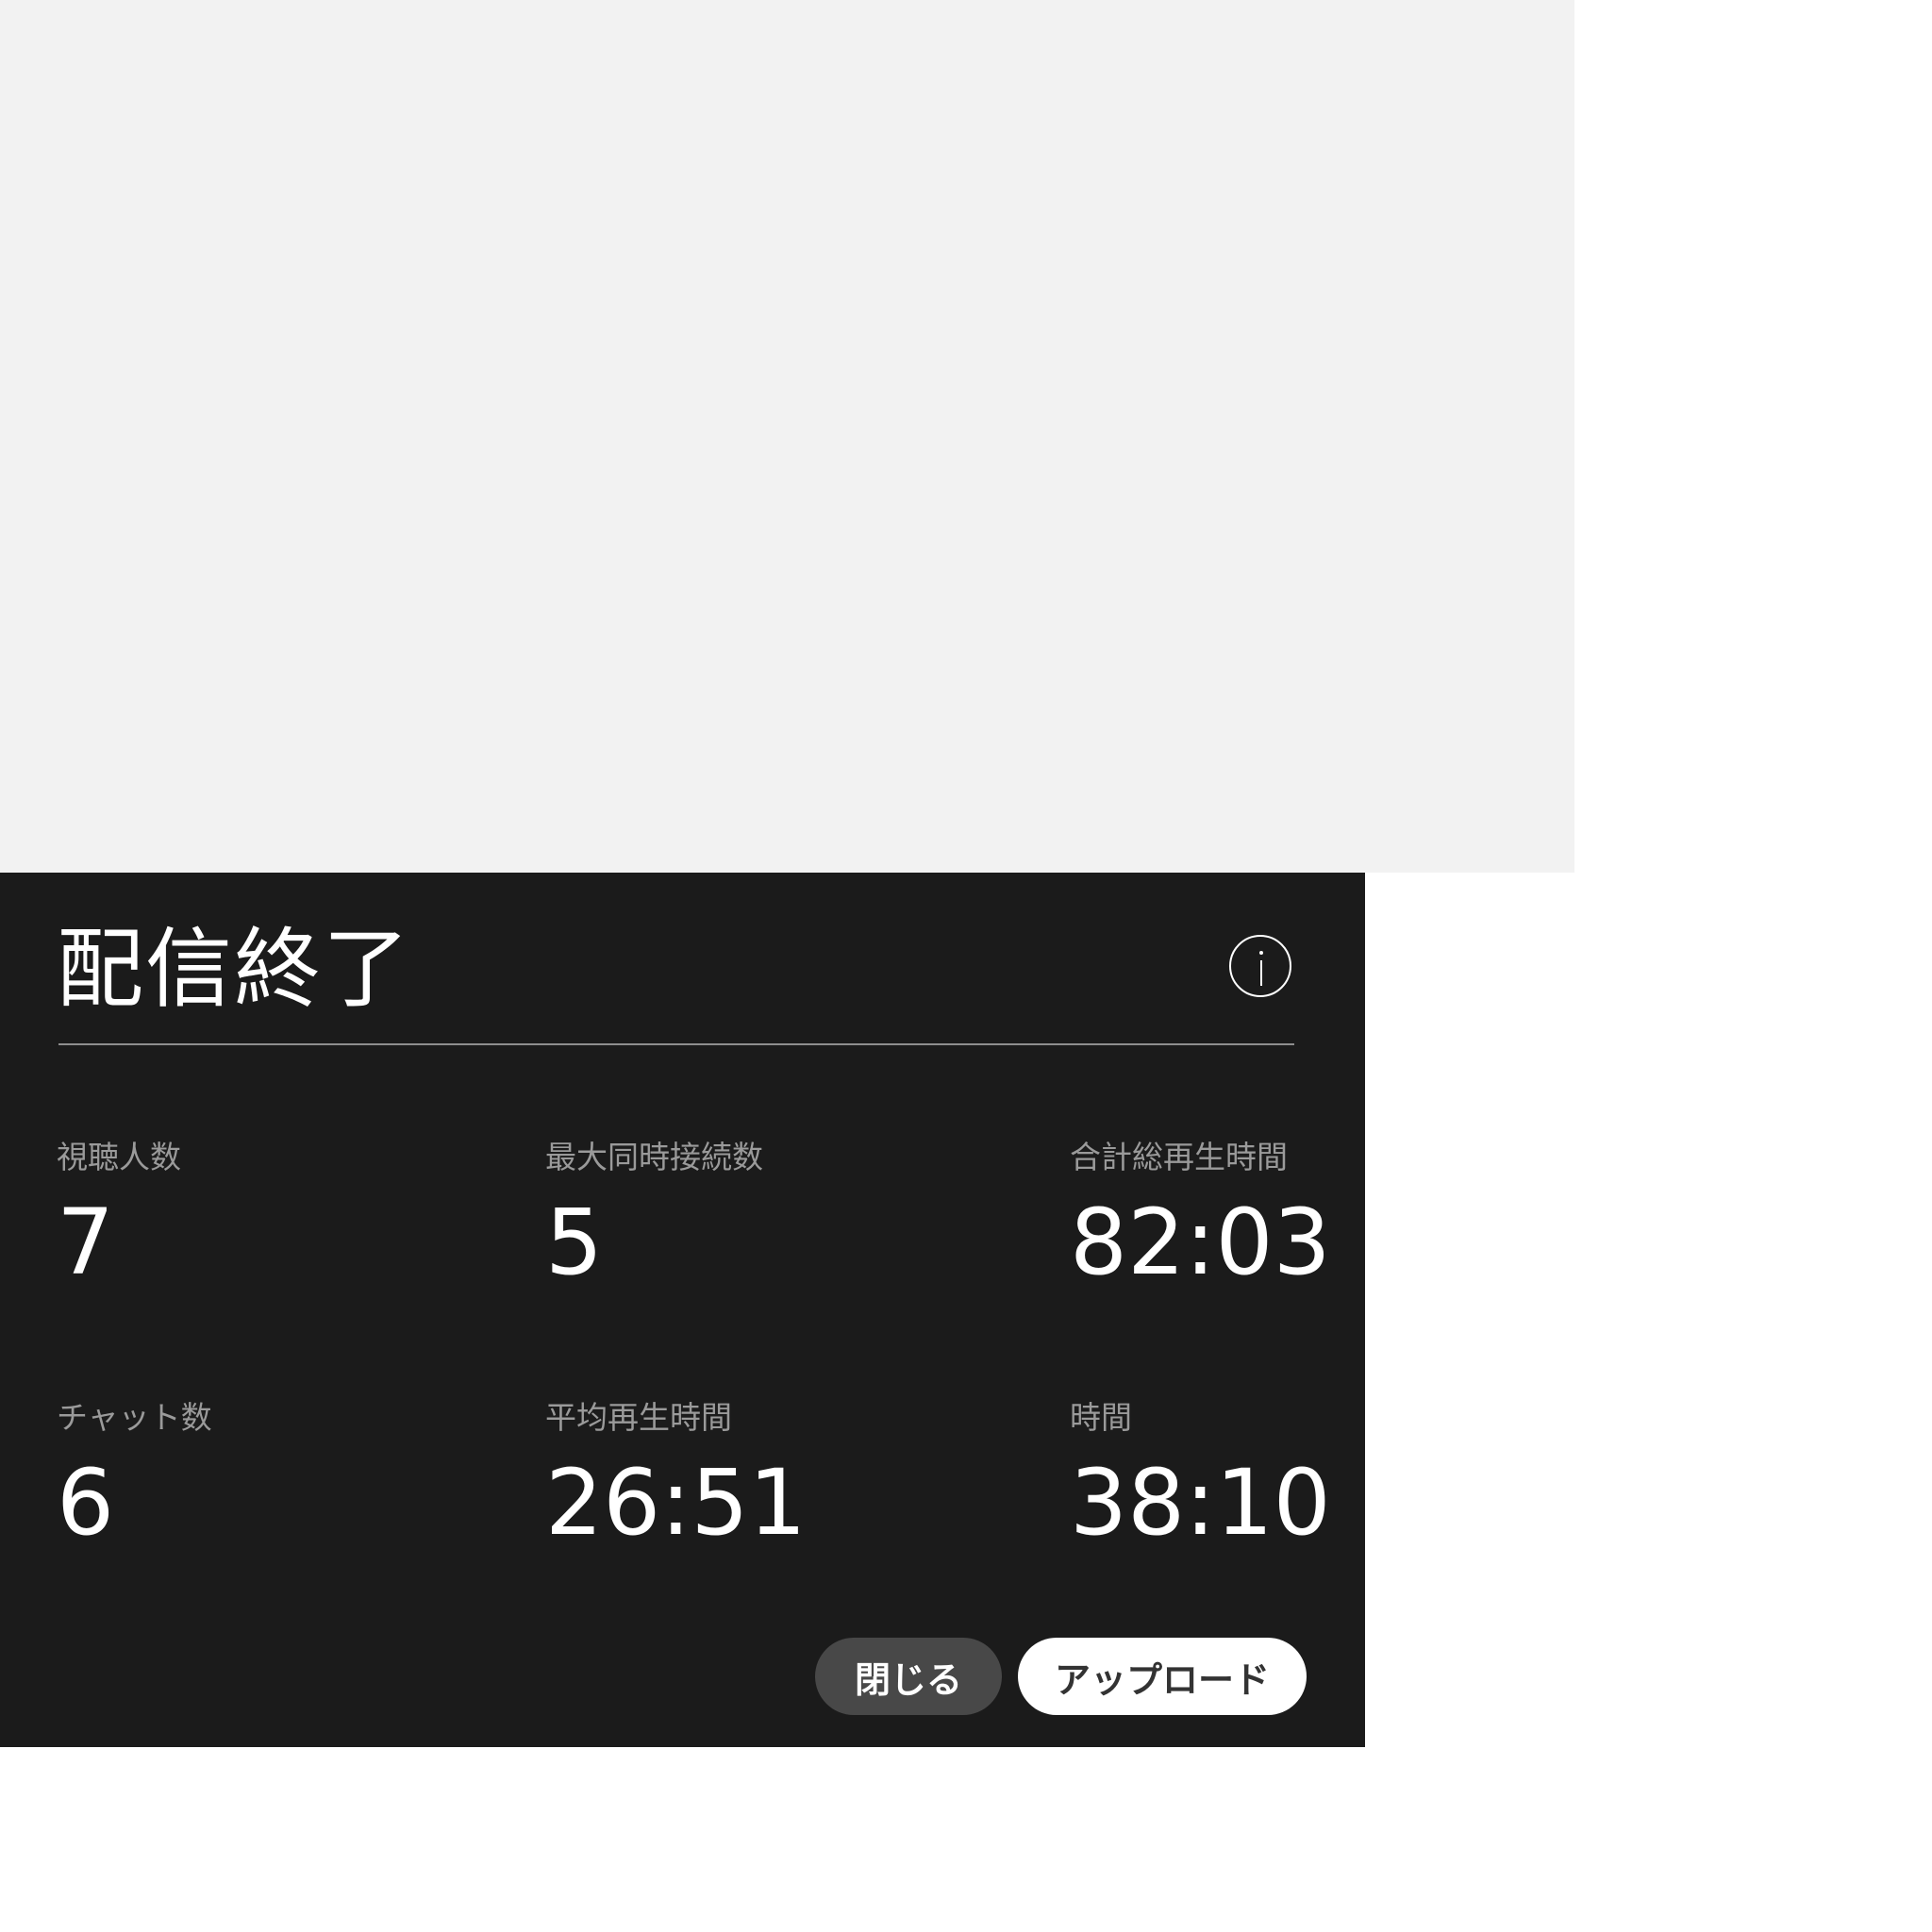 This screenshot has height=1932, width=1932. I want to click on stat-chat-count: チャット数 6, so click(134, 1473).